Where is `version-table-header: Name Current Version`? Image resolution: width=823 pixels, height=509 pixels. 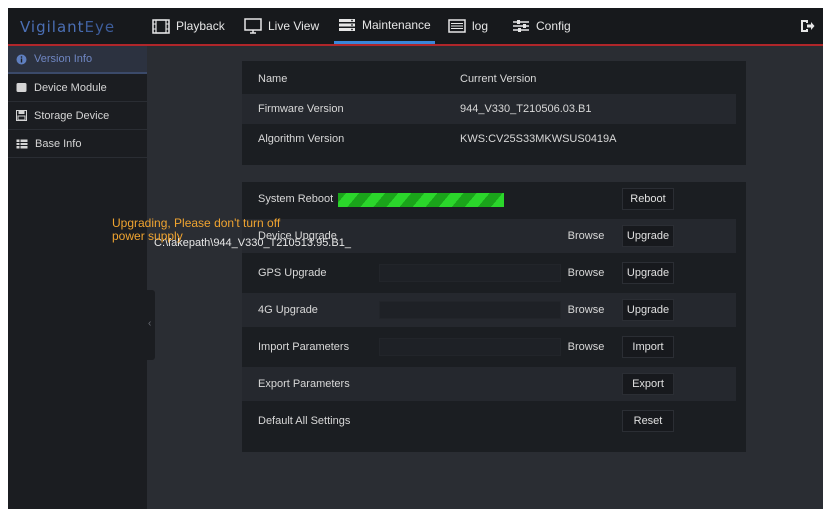 version-table-header: Name Current Version is located at coordinates (489, 79).